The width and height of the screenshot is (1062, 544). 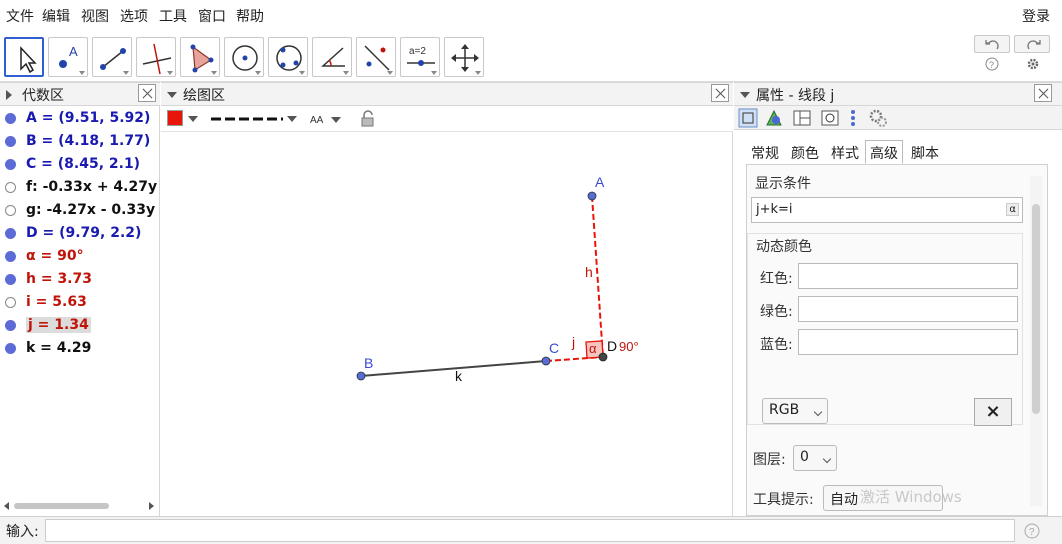 What do you see at coordinates (254, 119) in the screenshot?
I see `line-style-icon` at bounding box center [254, 119].